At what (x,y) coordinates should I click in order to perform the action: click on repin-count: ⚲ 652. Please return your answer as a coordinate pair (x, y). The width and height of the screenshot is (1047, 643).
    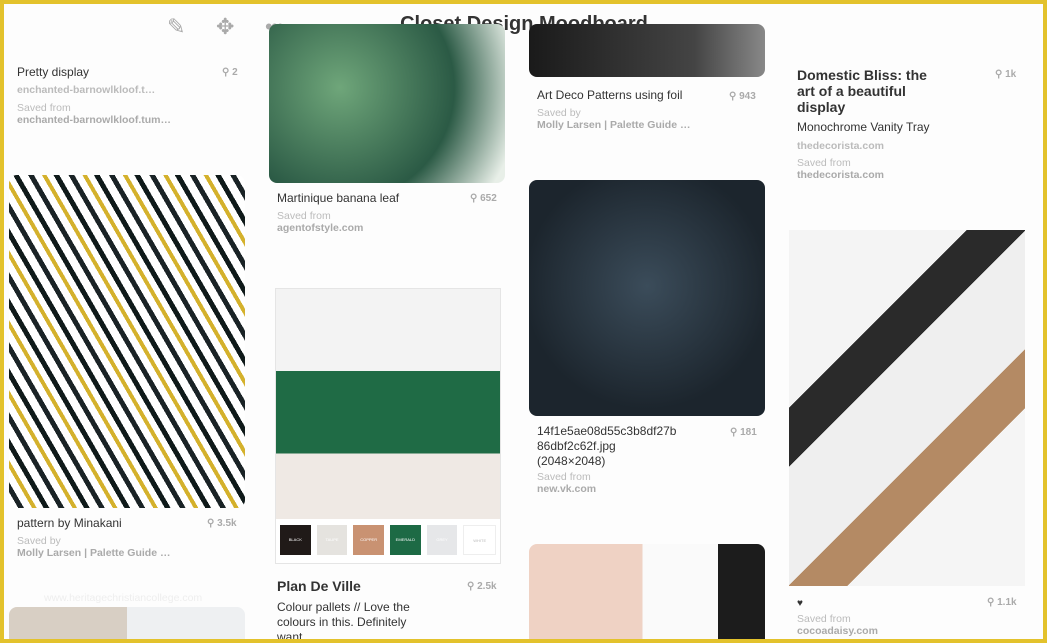
    Looking at the image, I should click on (483, 198).